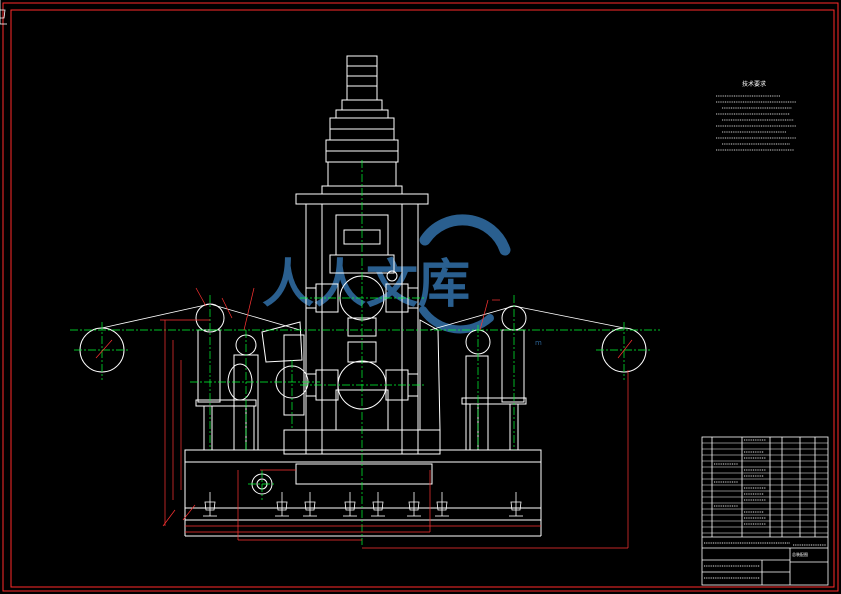  Describe the element at coordinates (538, 343) in the screenshot. I see `watermark-subtext: m` at that location.